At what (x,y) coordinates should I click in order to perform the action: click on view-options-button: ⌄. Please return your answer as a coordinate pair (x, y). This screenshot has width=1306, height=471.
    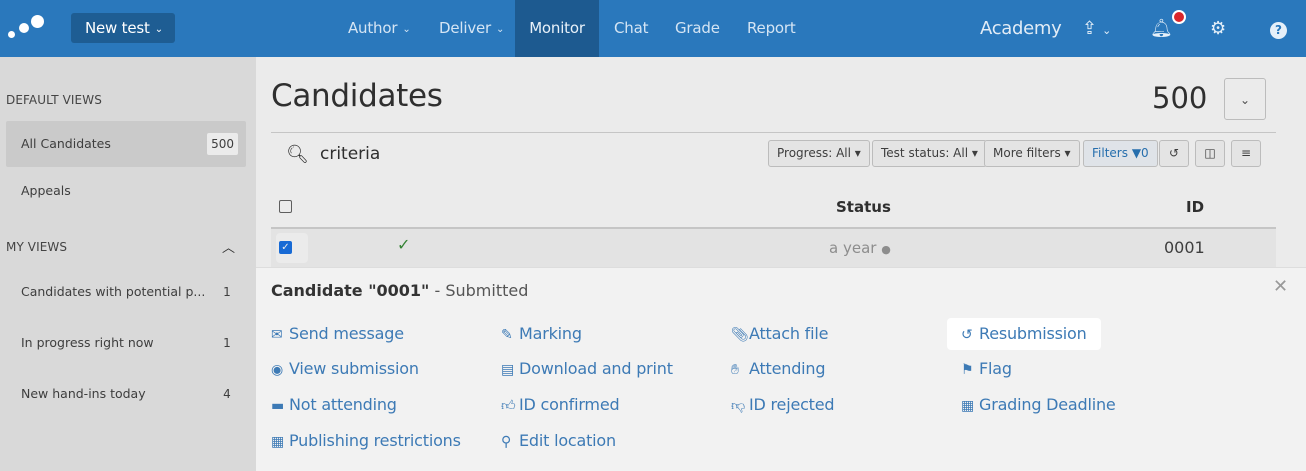
    Looking at the image, I should click on (1245, 99).